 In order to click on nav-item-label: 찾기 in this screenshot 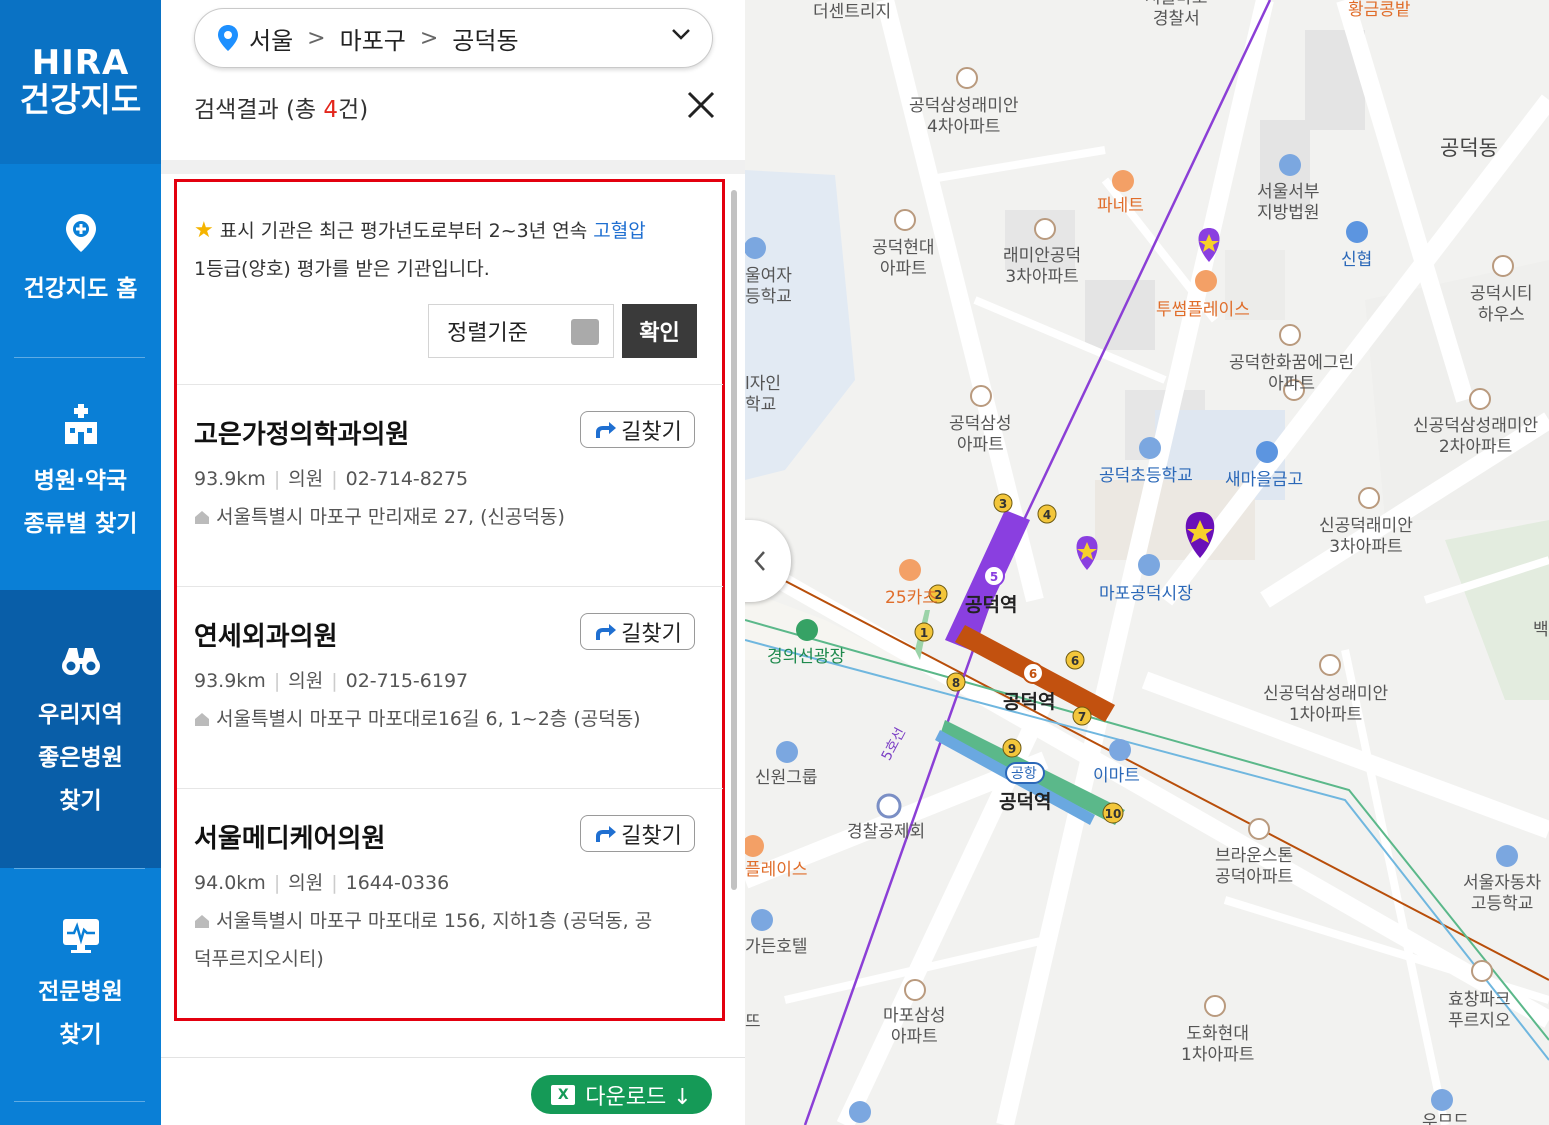, I will do `click(80, 1035)`.